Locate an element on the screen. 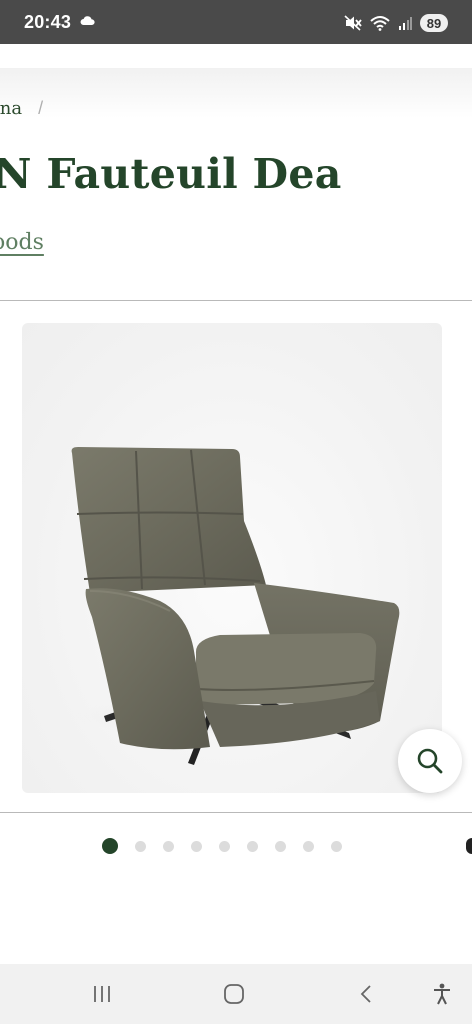 The height and width of the screenshot is (1024, 472). home-button is located at coordinates (234, 994).